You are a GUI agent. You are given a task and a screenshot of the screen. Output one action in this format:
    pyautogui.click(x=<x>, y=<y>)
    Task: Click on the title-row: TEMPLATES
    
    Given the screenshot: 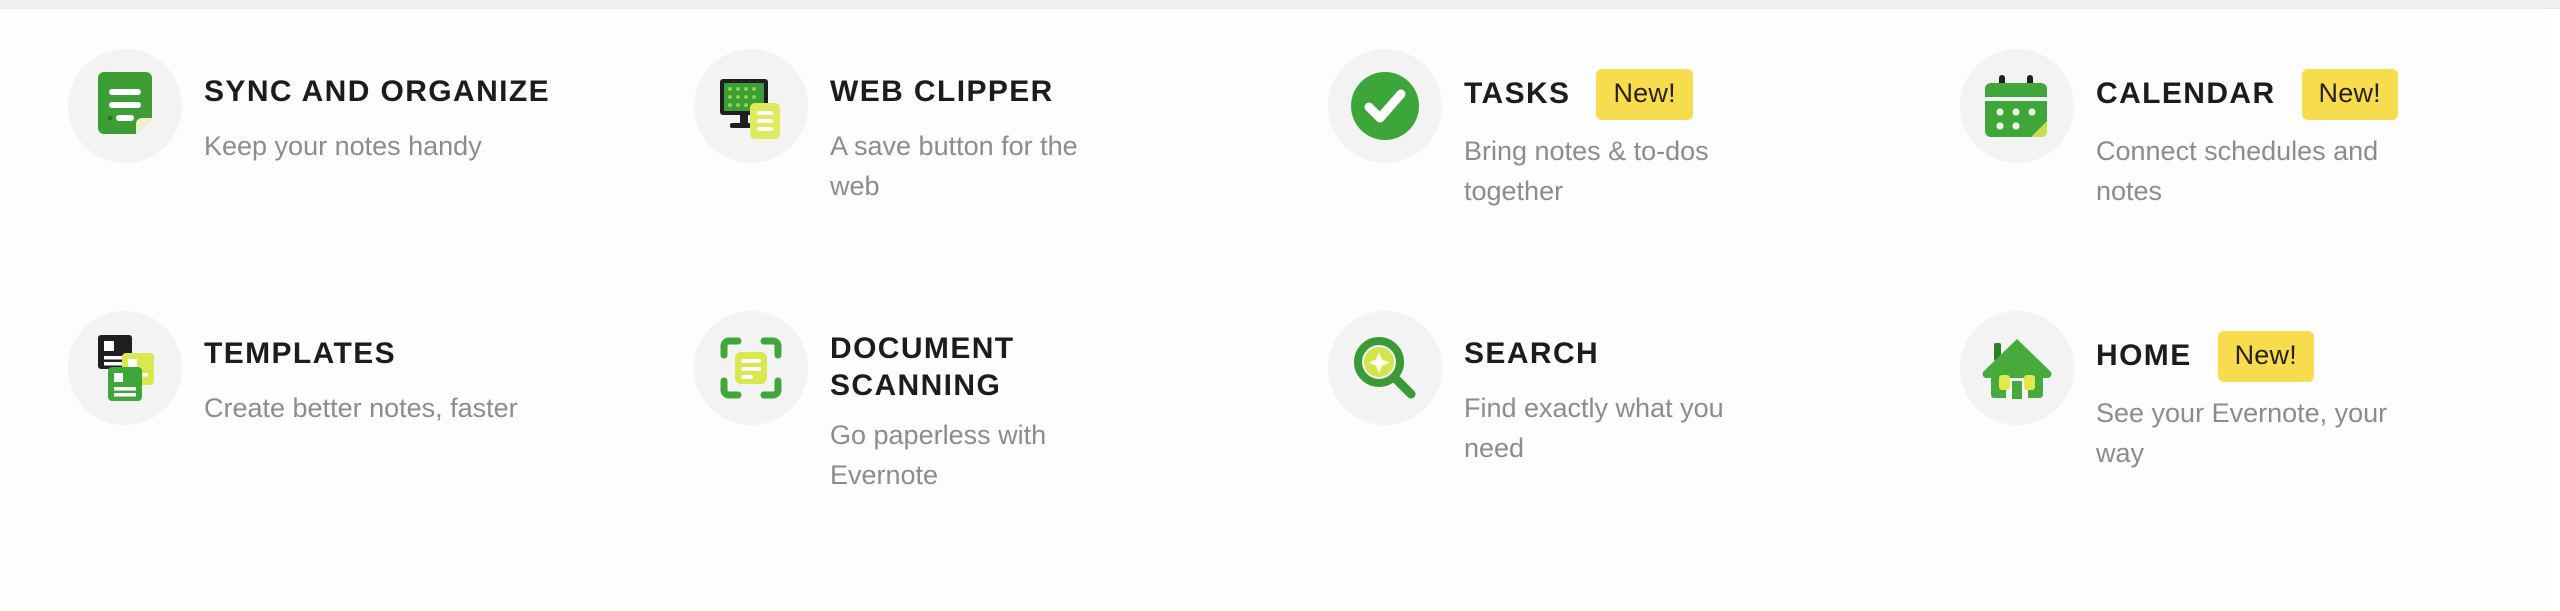 What is the action you would take?
    pyautogui.click(x=361, y=354)
    